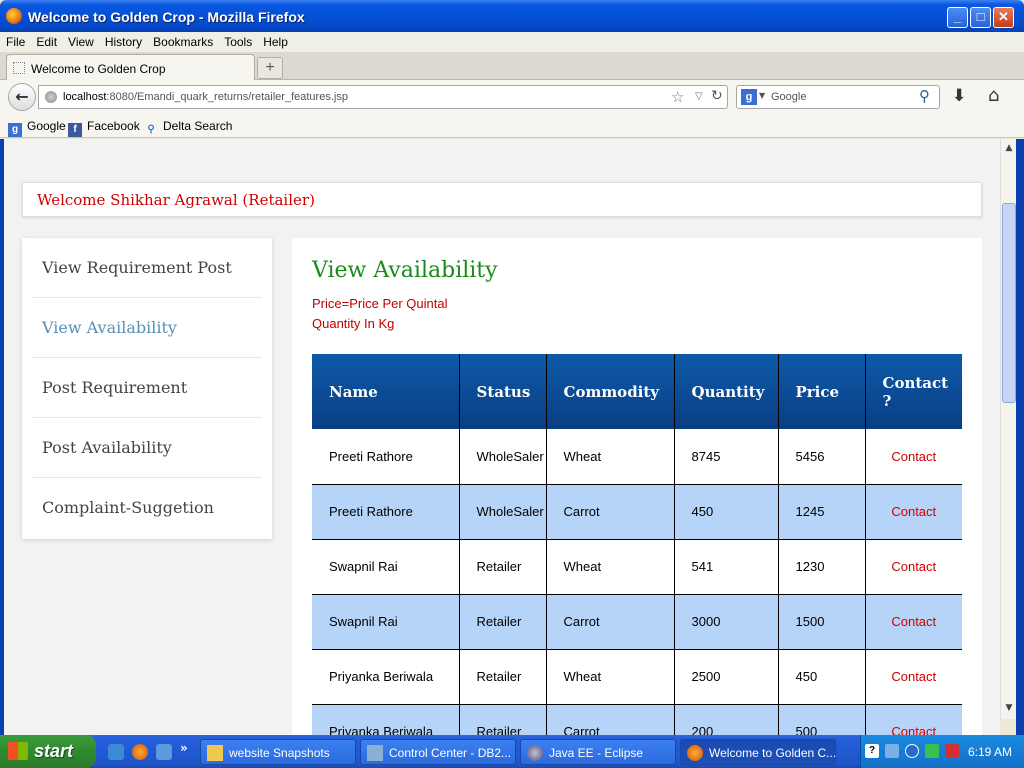  Describe the element at coordinates (237, 40) in the screenshot. I see `menu-tools: Tools` at that location.